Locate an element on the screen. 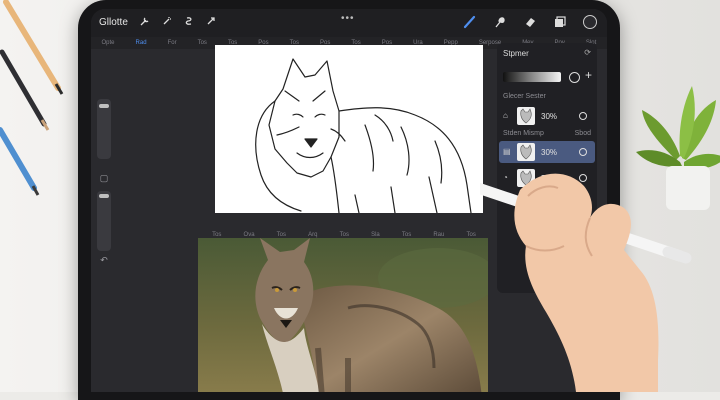 The width and height of the screenshot is (720, 400). brush-icon: ⌂ is located at coordinates (505, 115).